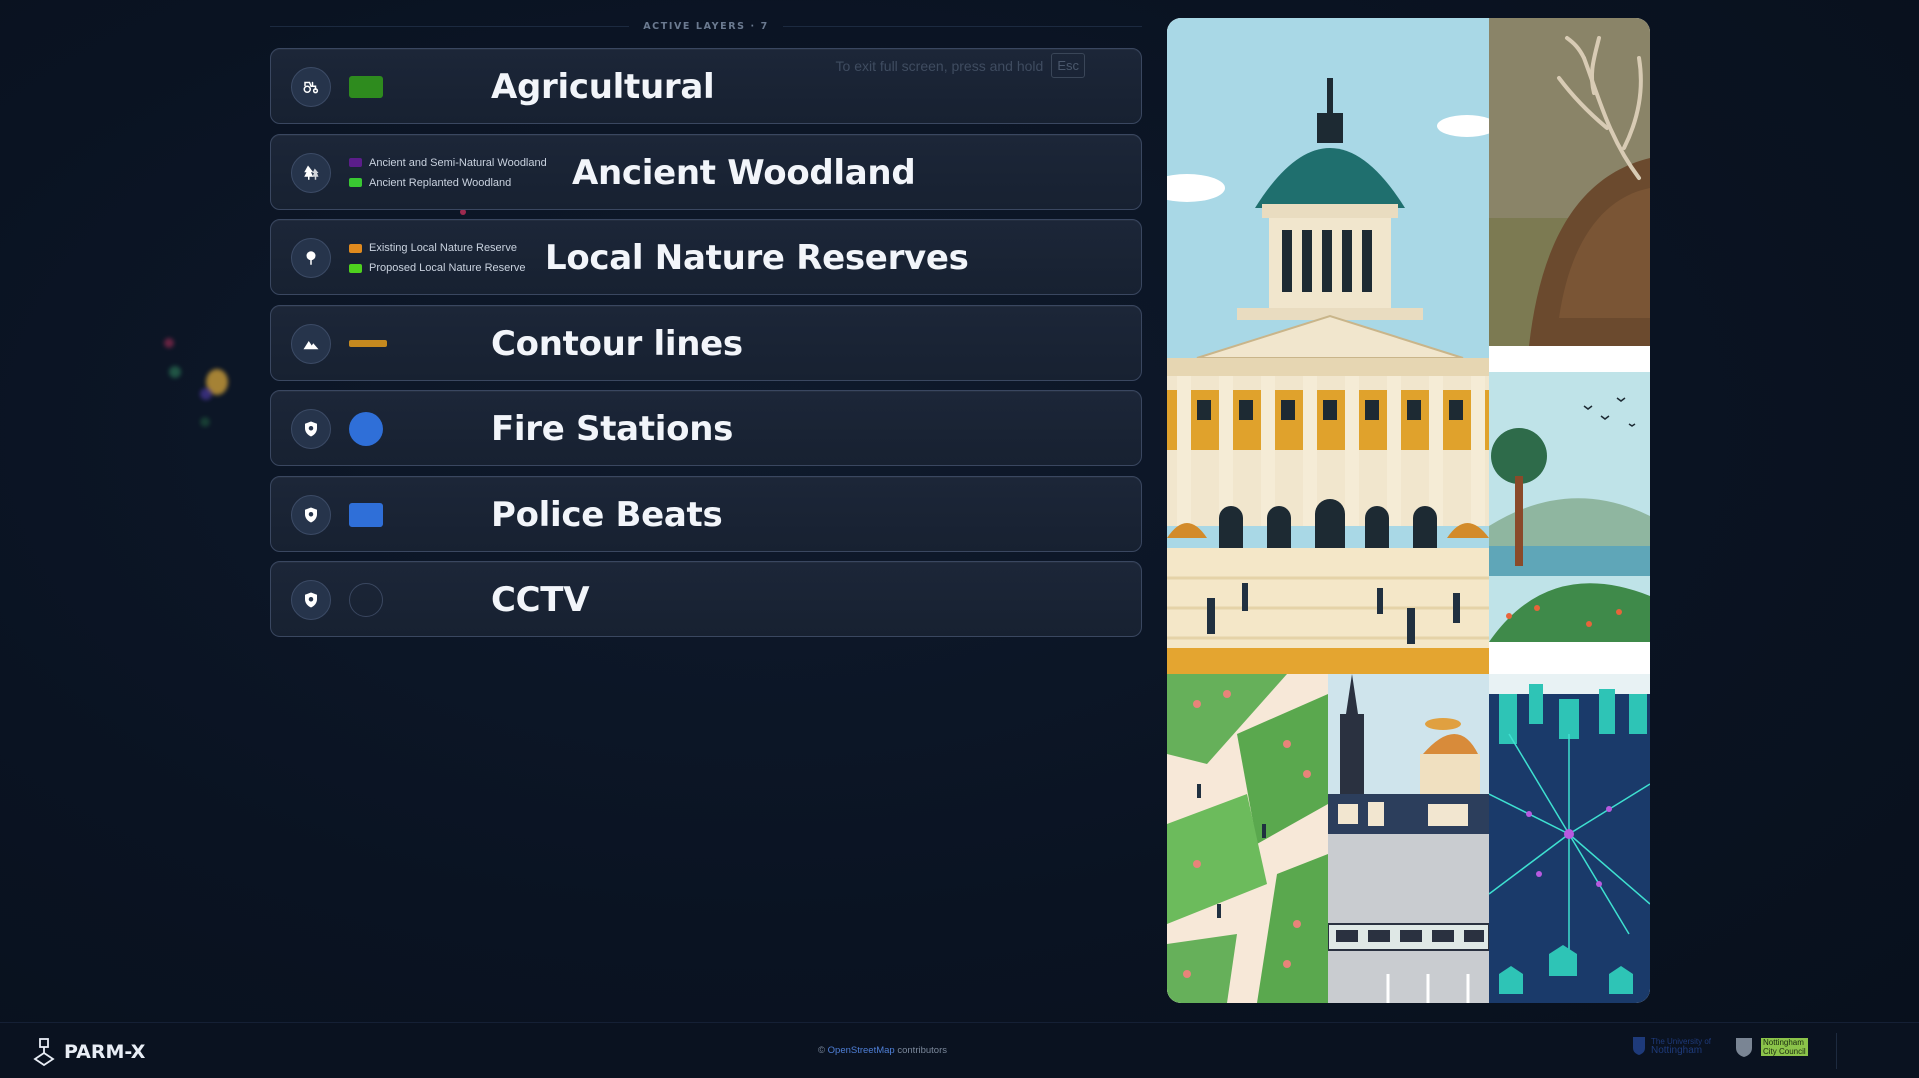 The height and width of the screenshot is (1078, 1919). What do you see at coordinates (540, 600) in the screenshot?
I see `layer-name: CCTV` at bounding box center [540, 600].